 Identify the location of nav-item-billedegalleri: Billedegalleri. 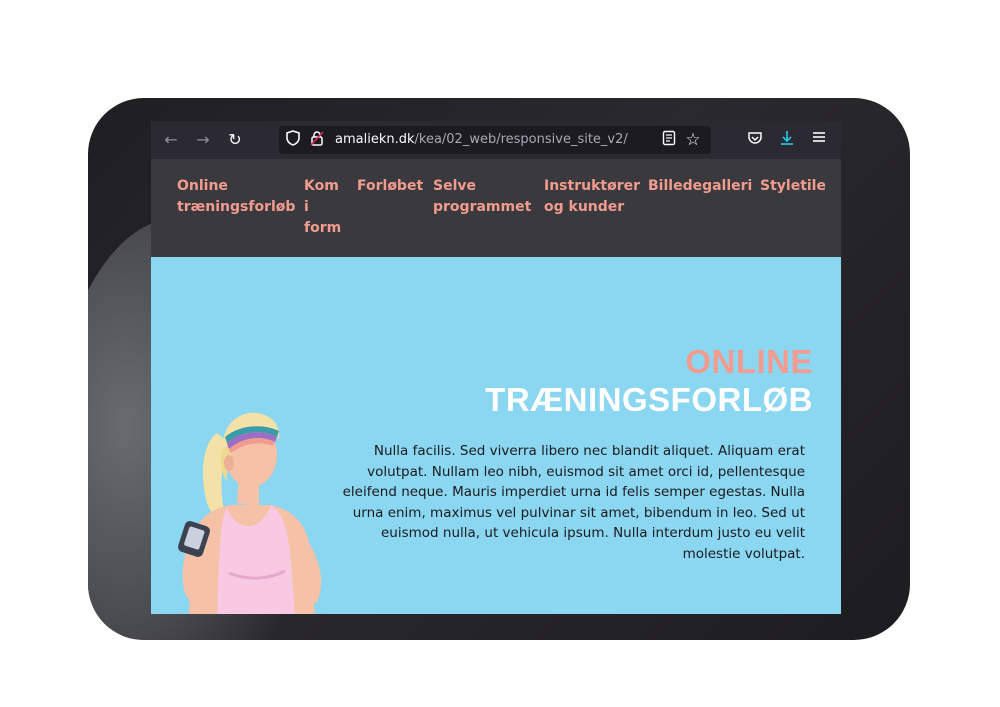
(700, 186).